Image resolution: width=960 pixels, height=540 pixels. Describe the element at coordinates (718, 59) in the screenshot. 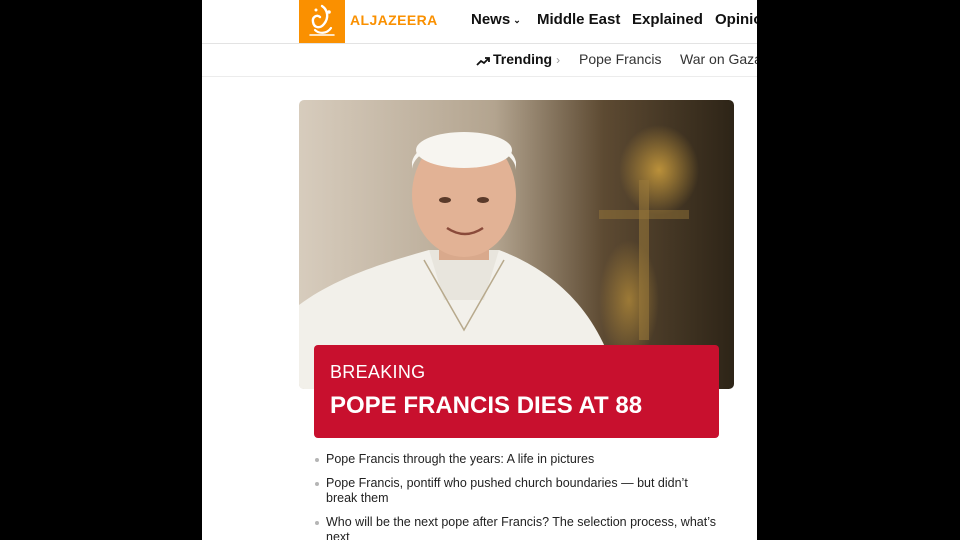

I see `trending-link-war-on-gaza: War on Gaza` at that location.